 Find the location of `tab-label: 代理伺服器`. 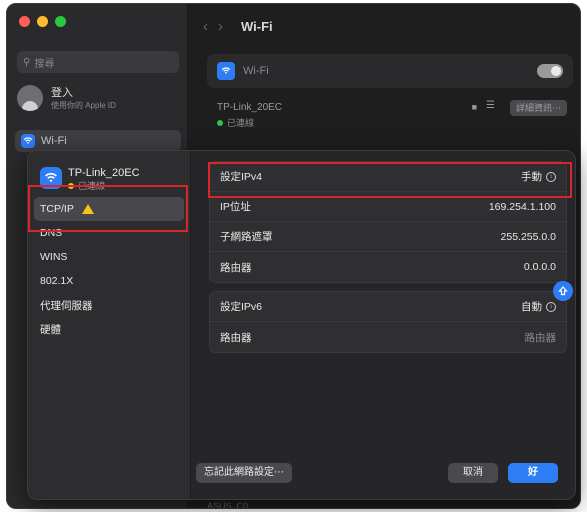

tab-label: 代理伺服器 is located at coordinates (66, 305).